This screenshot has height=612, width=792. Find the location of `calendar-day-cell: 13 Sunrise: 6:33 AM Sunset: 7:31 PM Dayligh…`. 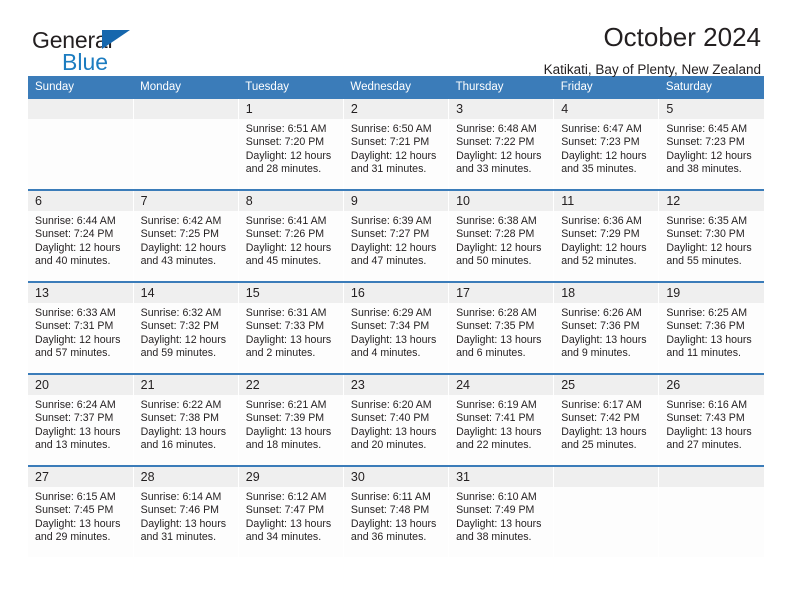

calendar-day-cell: 13 Sunrise: 6:33 AM Sunset: 7:31 PM Dayligh… is located at coordinates (81, 327).